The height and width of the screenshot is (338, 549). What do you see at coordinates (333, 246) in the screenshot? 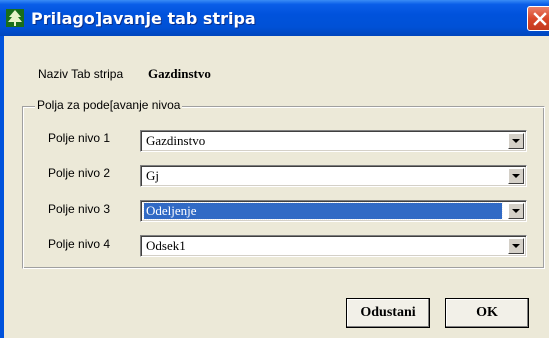
I see `level-4-dropdown: Odsek1` at bounding box center [333, 246].